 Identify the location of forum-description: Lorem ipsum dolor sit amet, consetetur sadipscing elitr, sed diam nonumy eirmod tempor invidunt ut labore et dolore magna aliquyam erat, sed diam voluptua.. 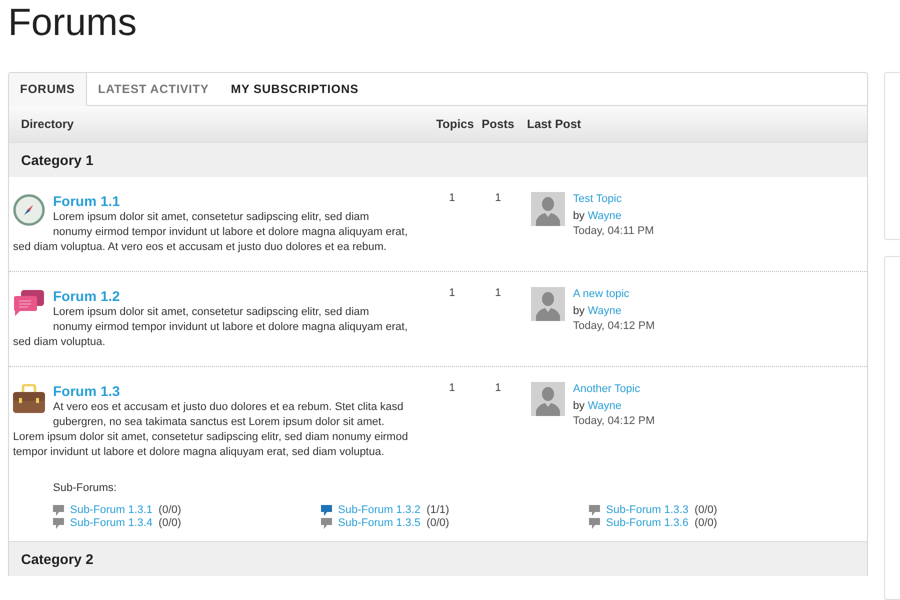
(210, 327).